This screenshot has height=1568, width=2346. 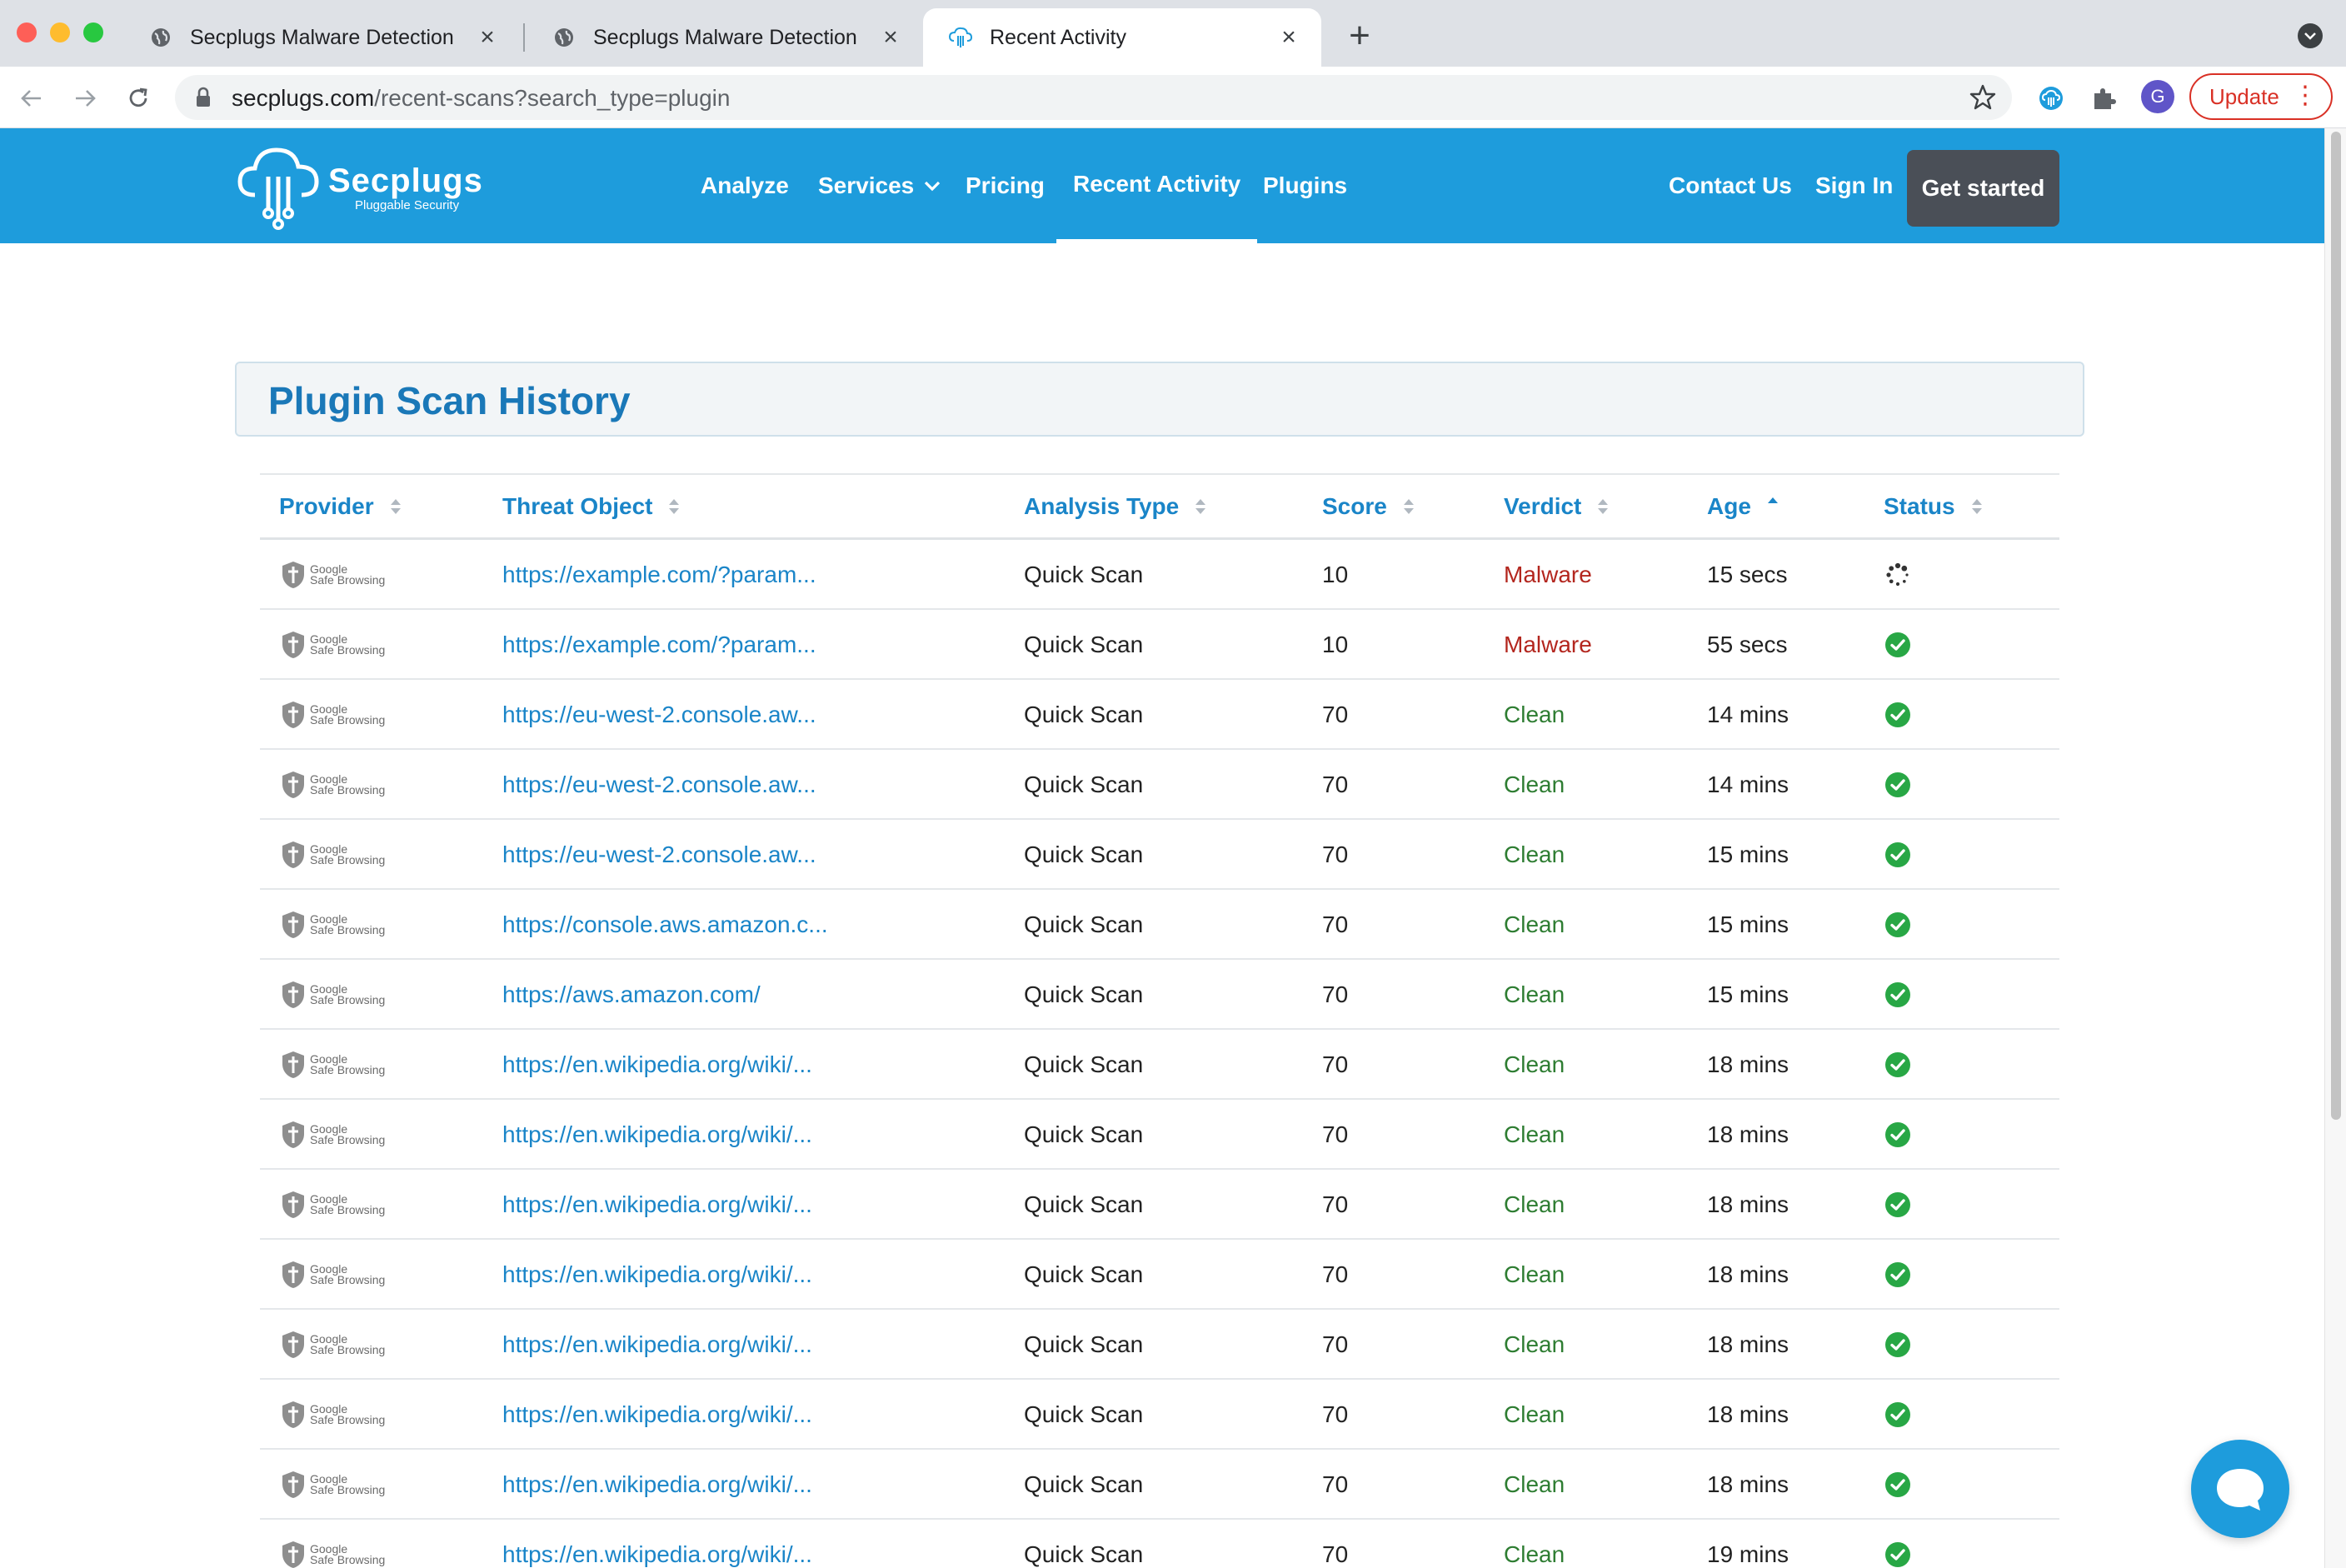 I want to click on bookmark-star-icon, so click(x=1983, y=99).